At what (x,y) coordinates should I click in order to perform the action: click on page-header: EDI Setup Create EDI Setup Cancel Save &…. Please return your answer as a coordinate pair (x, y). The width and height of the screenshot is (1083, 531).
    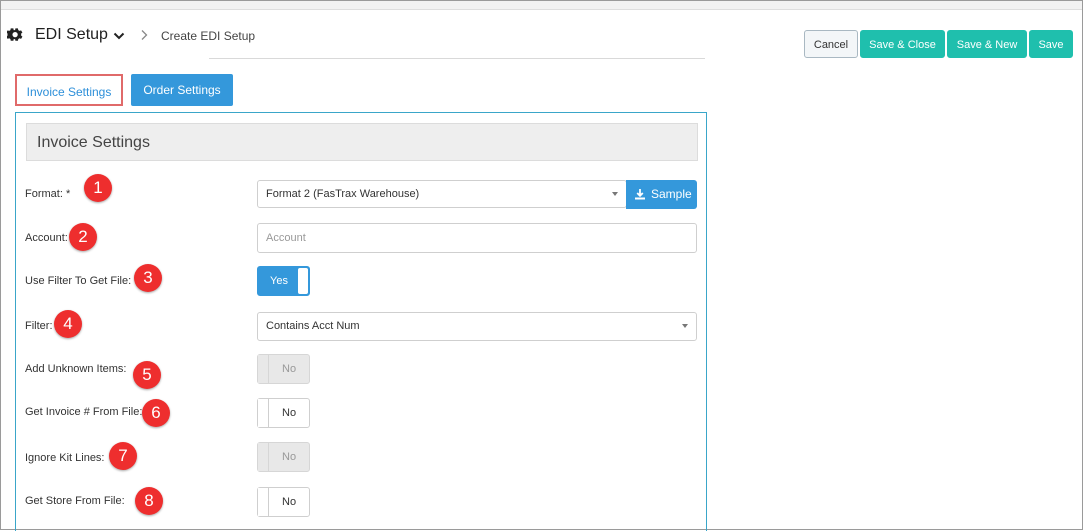
    Looking at the image, I should click on (541, 35).